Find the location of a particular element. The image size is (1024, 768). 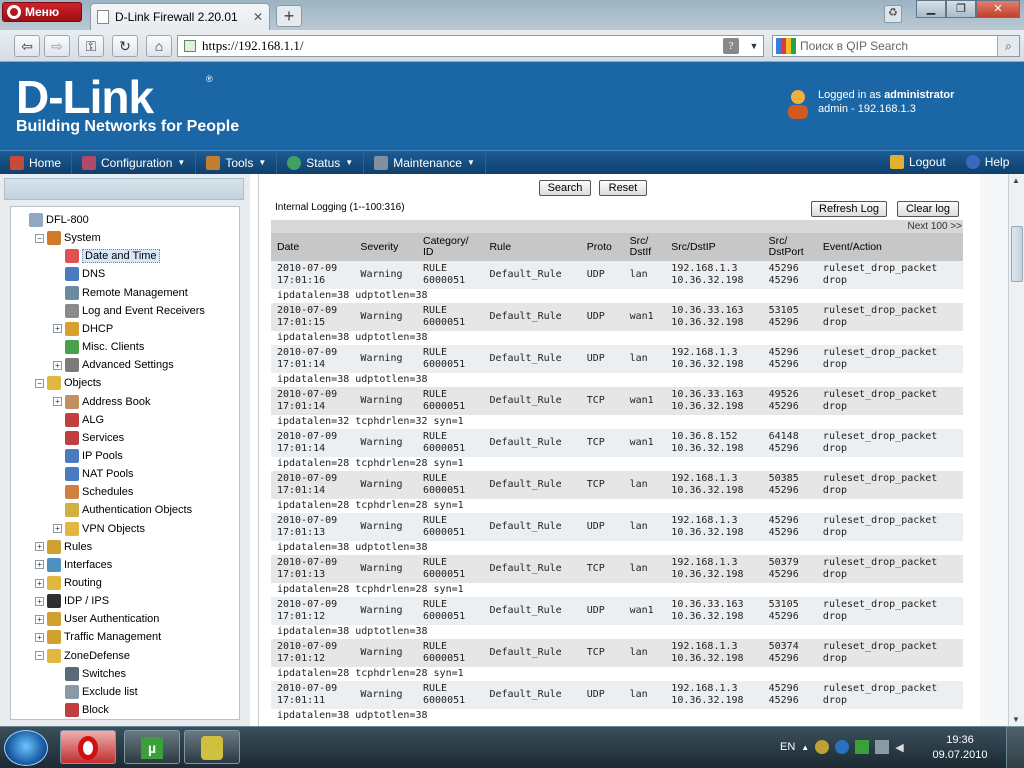

menu-maintenance: Maintenance ▼ is located at coordinates (425, 162).